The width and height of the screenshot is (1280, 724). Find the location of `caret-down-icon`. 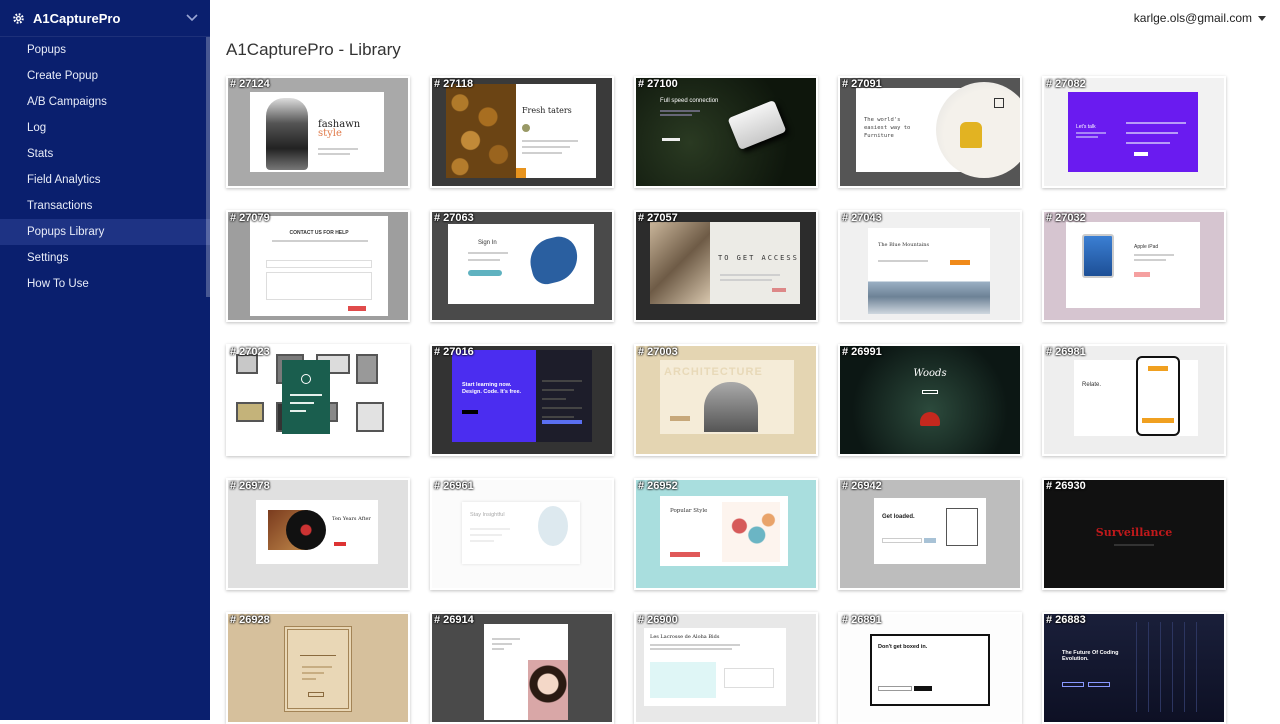

caret-down-icon is located at coordinates (1262, 18).